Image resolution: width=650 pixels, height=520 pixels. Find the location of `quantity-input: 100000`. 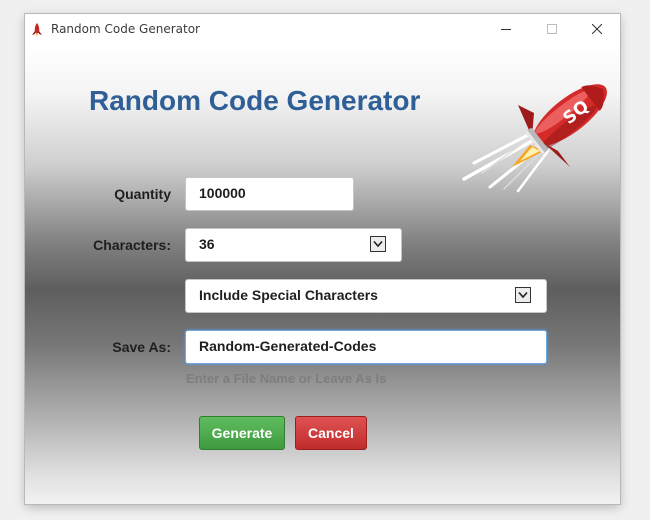

quantity-input: 100000 is located at coordinates (269, 194).